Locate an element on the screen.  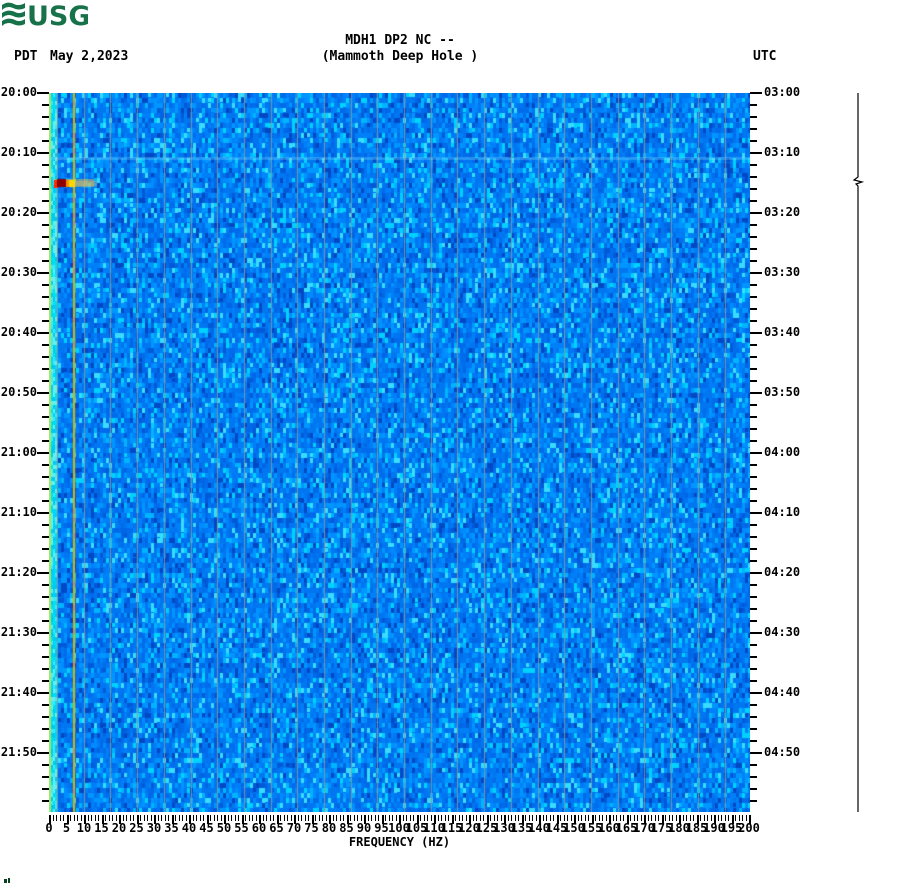
frequency-axis-tick-label: 5 is located at coordinates (66, 828).